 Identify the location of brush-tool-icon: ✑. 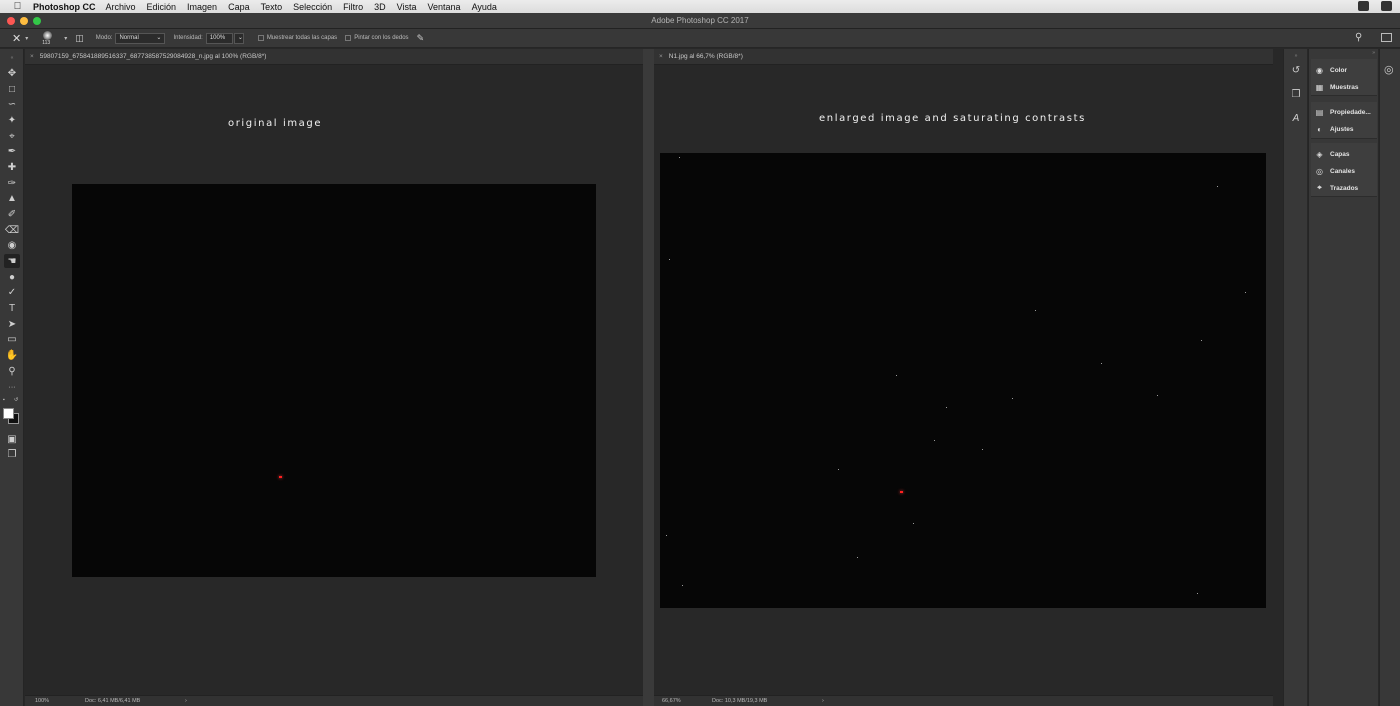
(12, 183).